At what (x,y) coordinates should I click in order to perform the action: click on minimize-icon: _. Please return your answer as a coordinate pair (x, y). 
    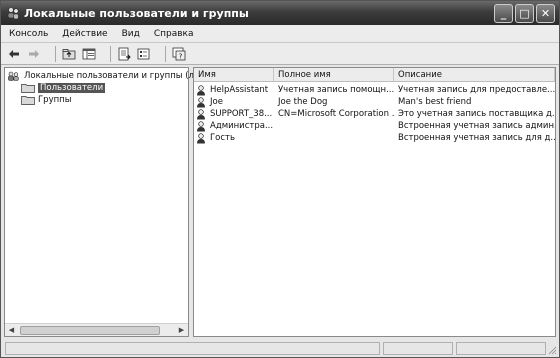
    Looking at the image, I should click on (503, 13).